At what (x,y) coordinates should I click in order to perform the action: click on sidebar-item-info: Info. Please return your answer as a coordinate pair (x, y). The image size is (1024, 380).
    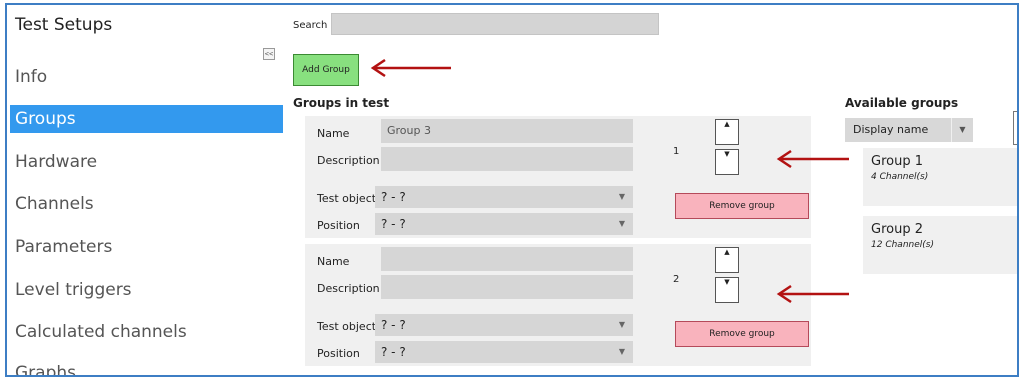
    Looking at the image, I should click on (146, 77).